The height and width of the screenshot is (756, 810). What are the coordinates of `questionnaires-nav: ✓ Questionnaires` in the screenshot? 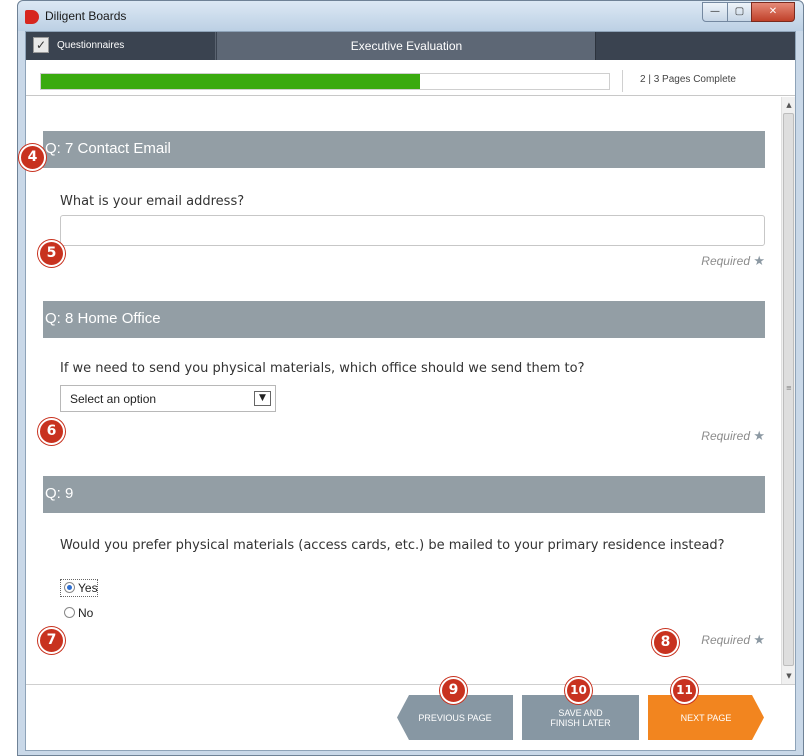 It's located at (121, 46).